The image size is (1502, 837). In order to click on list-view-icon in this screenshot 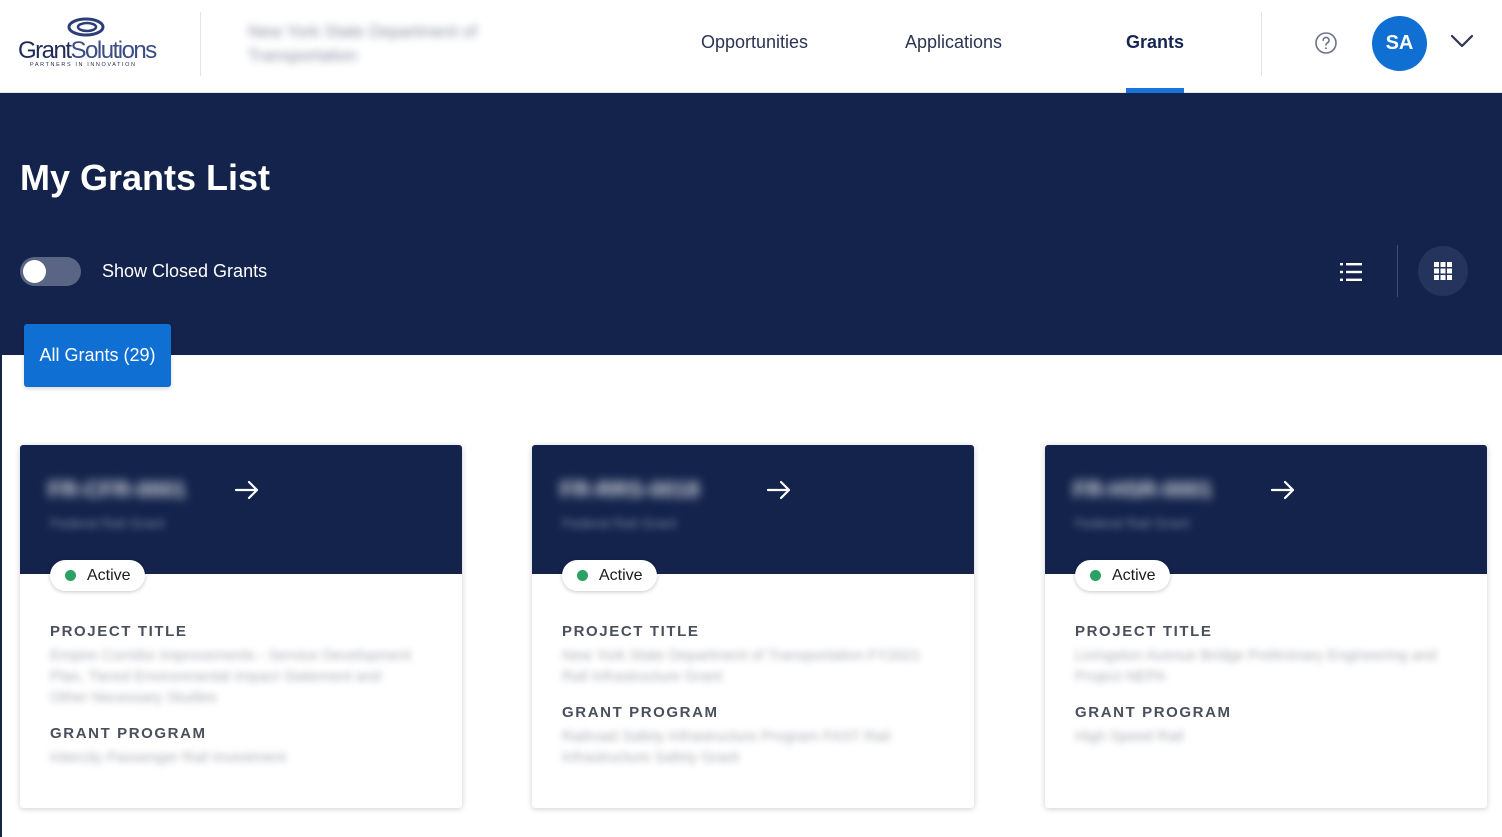, I will do `click(1351, 272)`.